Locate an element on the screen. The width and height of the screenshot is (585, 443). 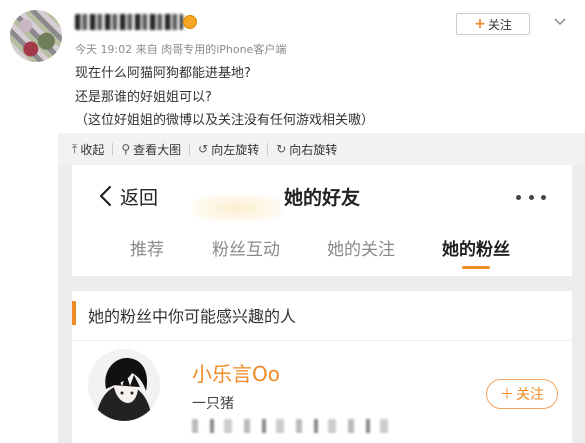
screenshot-tabs: 推荐 粉丝互动 她的关注 她的粉丝 is located at coordinates (322, 250).